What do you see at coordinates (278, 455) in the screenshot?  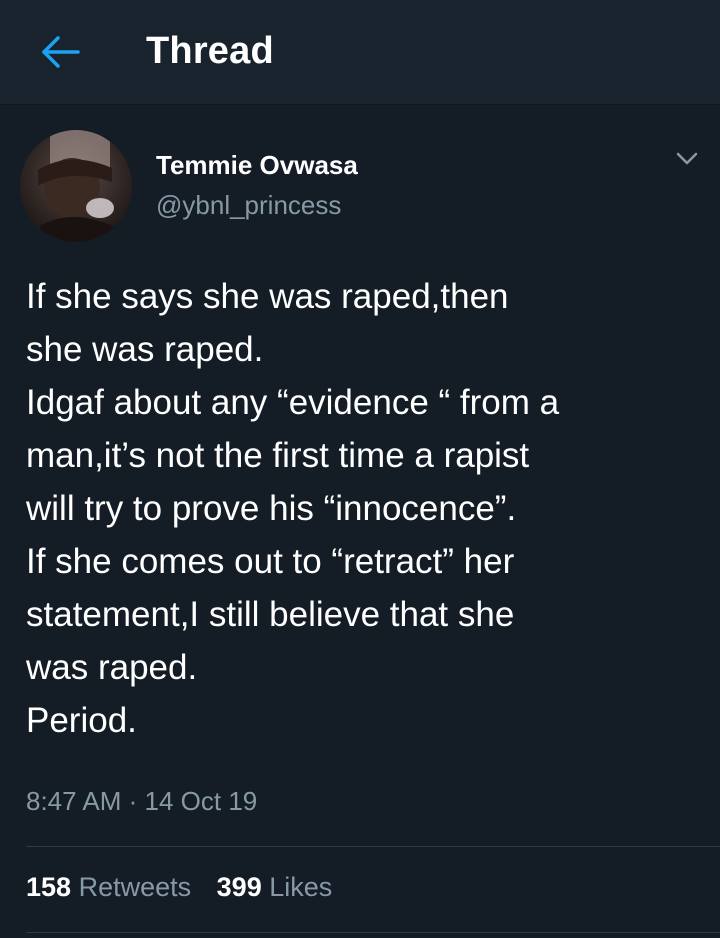 I see `tweet-text-line: man,it’s not the first time a rapist` at bounding box center [278, 455].